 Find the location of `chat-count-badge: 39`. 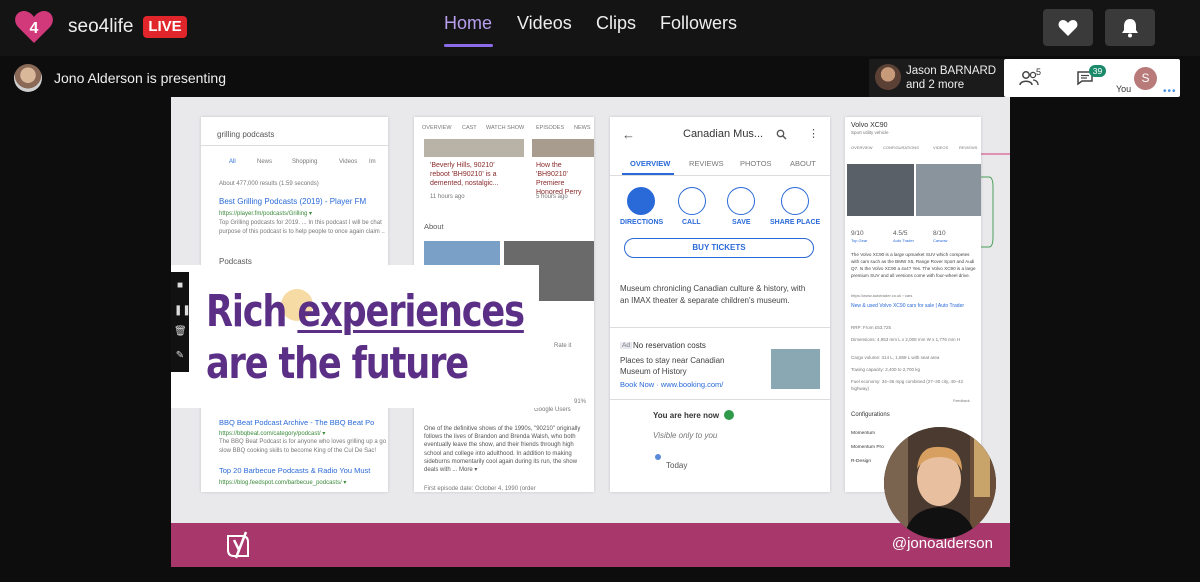

chat-count-badge: 39 is located at coordinates (1097, 71).